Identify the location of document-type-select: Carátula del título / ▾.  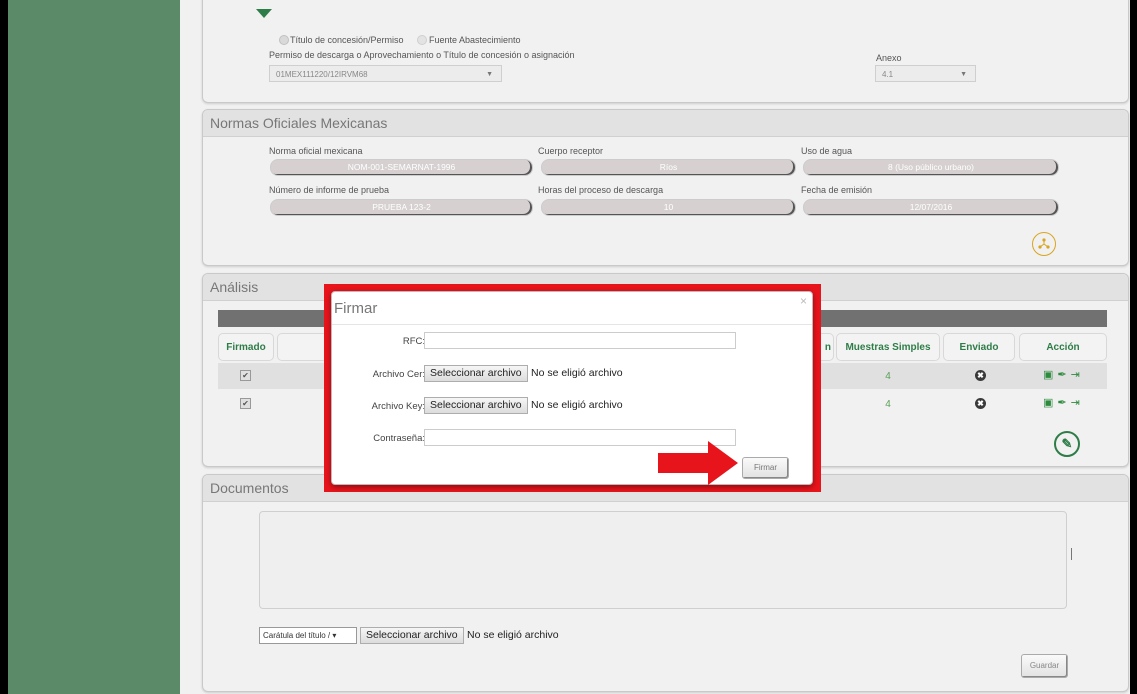
(308, 635).